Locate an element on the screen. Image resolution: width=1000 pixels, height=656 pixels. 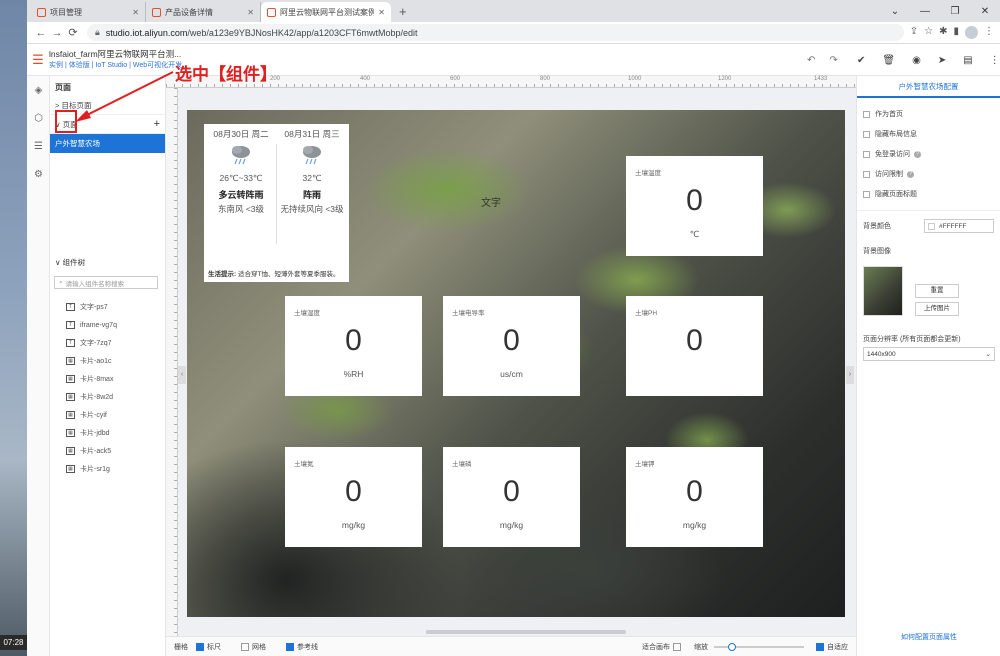
bookmark-star-icon: ☆ is located at coordinates (928, 32).